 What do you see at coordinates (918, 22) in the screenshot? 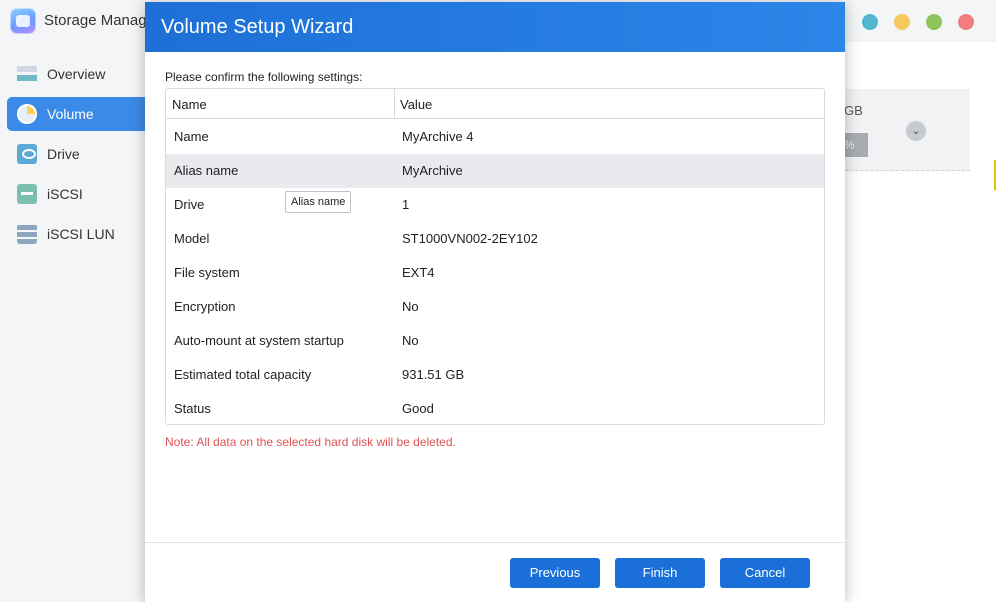
I see `window-controls` at bounding box center [918, 22].